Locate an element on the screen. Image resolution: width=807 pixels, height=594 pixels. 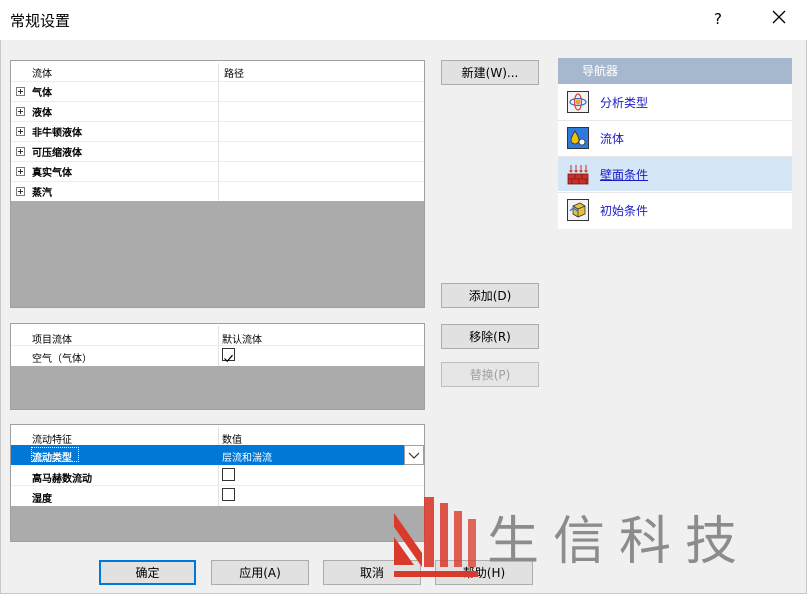
chevron-down-icon is located at coordinates (414, 455).